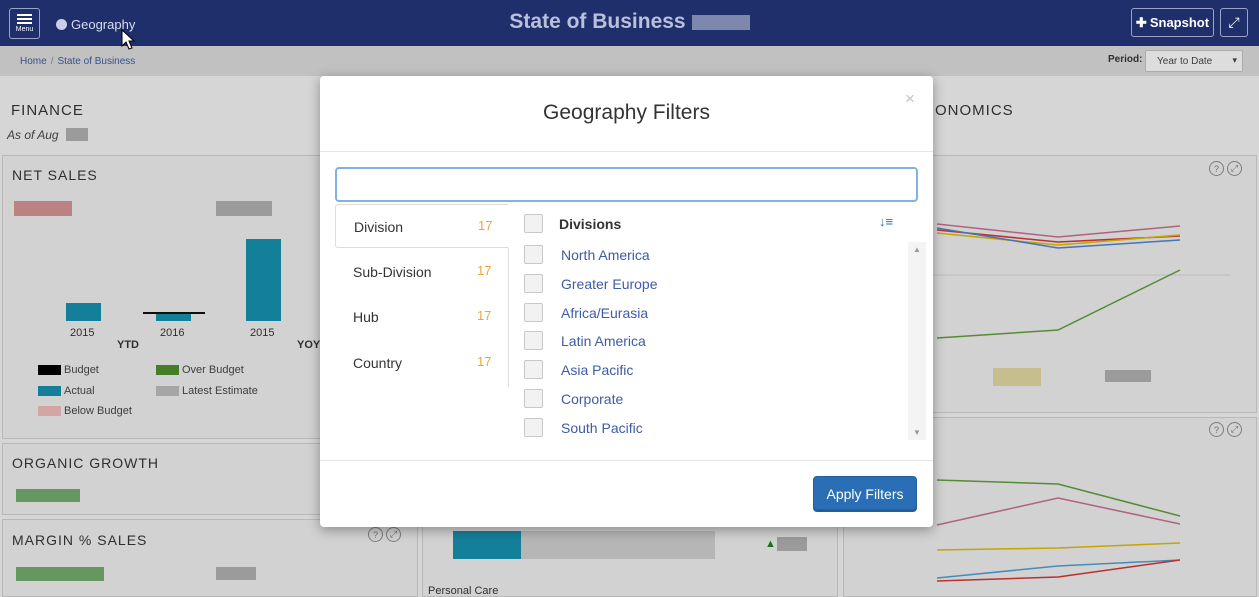 This screenshot has height=597, width=1259. What do you see at coordinates (1179, 22) in the screenshot?
I see `snapshot-label: Snapshot` at bounding box center [1179, 22].